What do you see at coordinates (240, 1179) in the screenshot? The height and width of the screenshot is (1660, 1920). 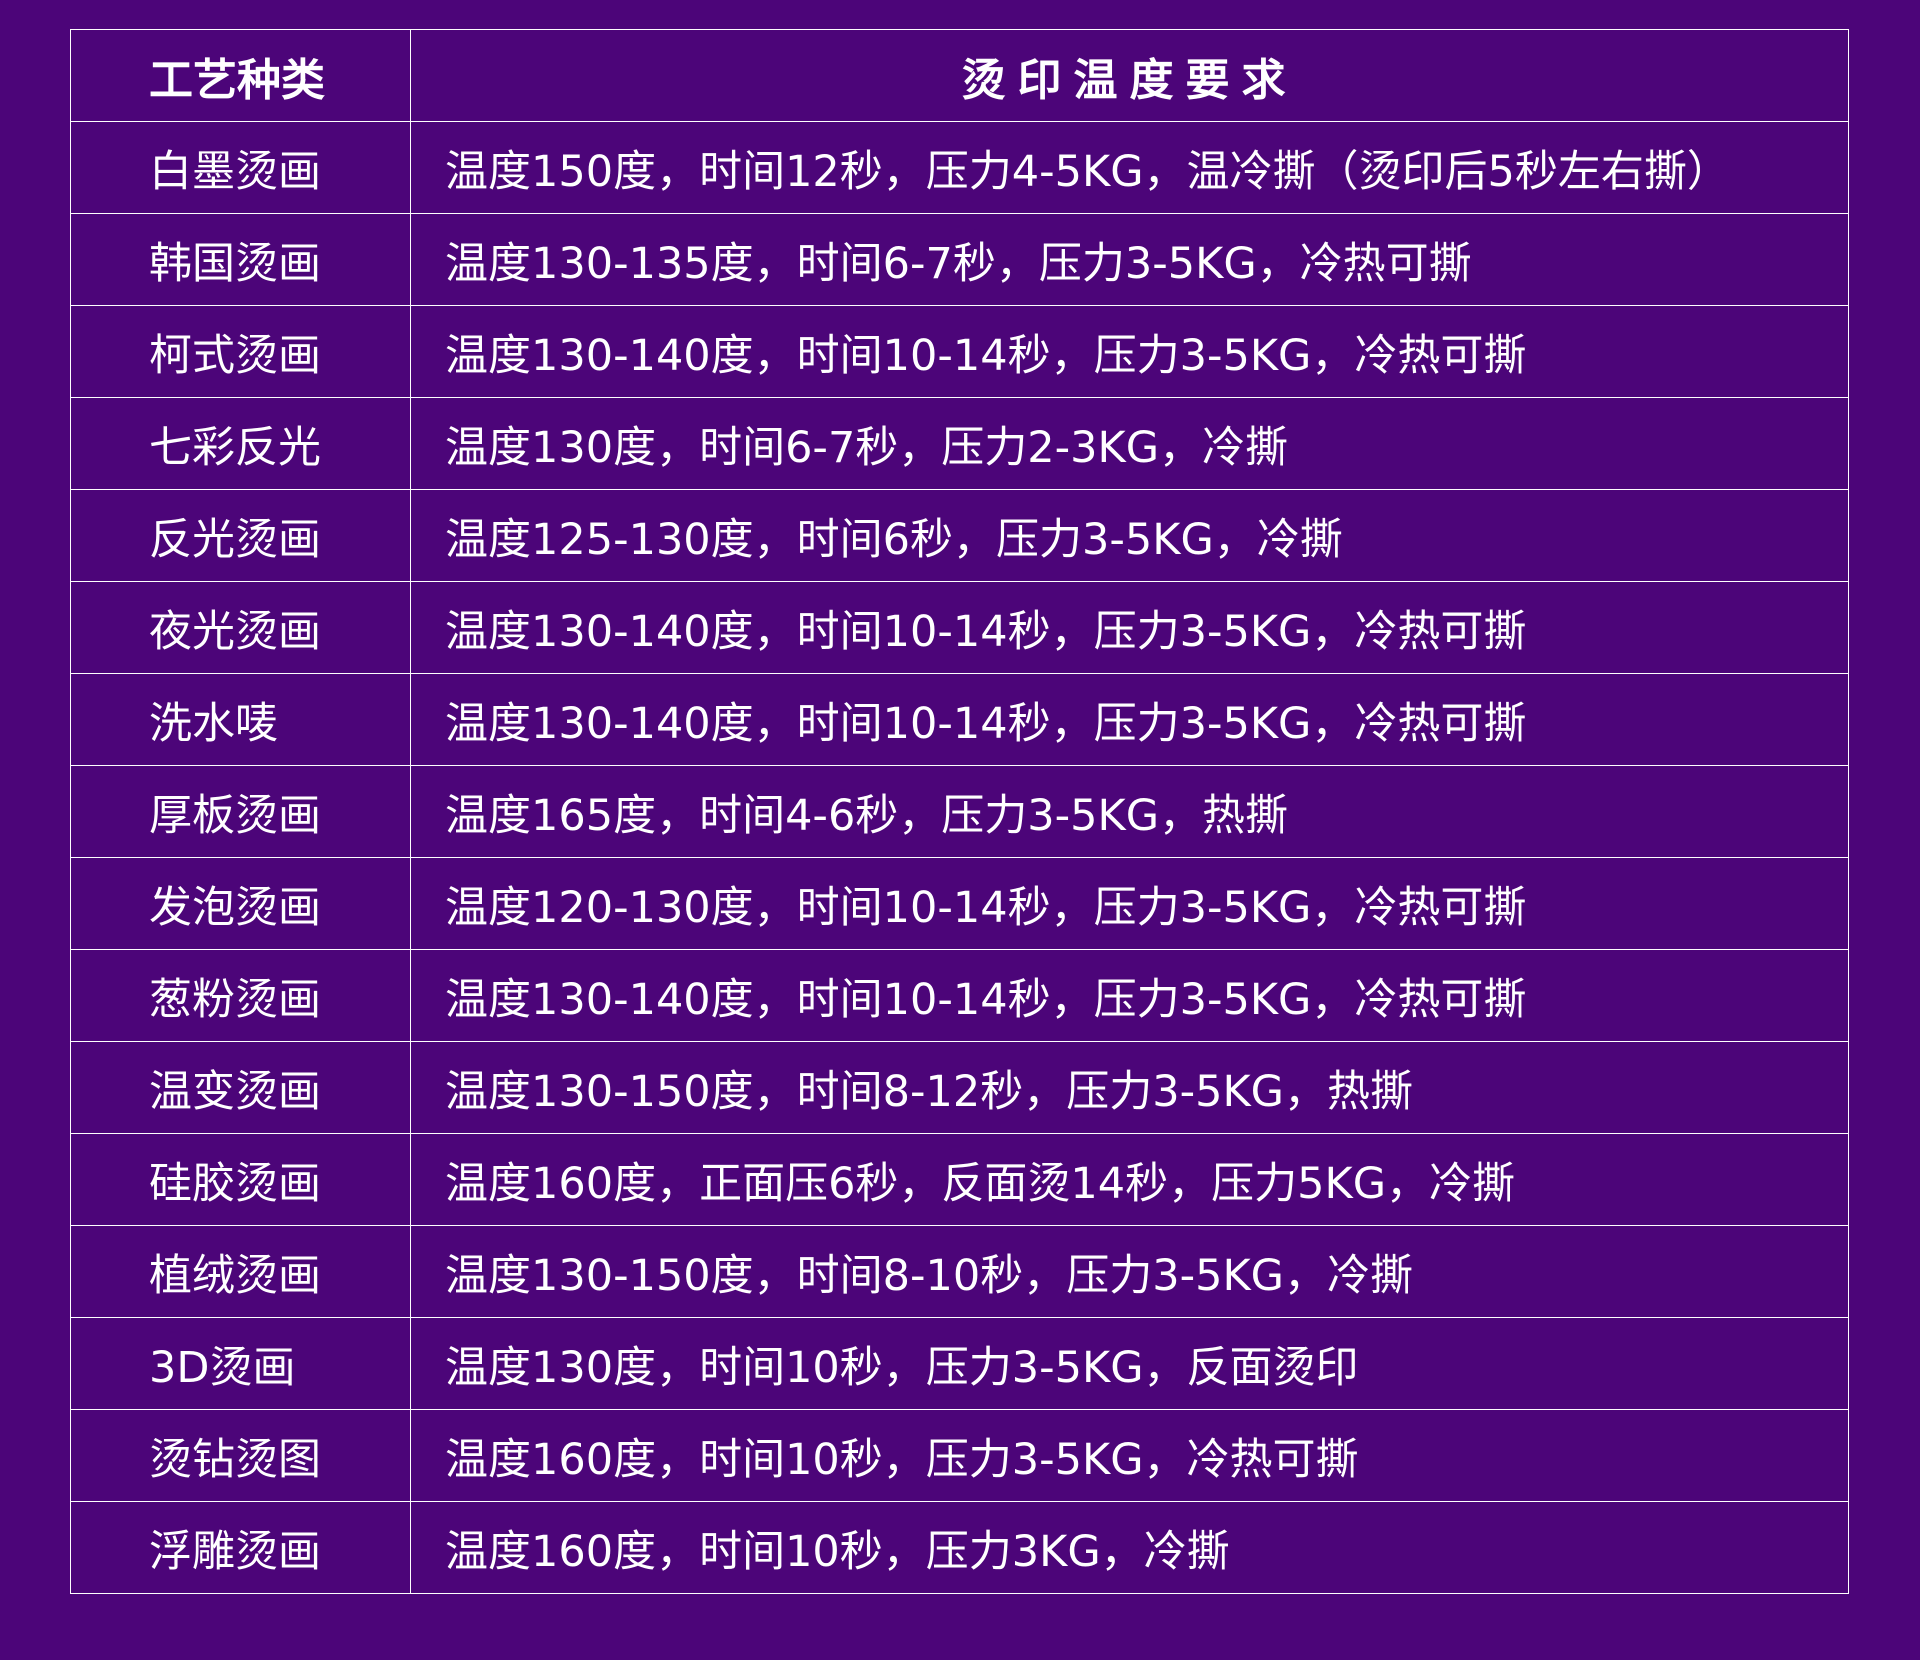 I see `craft-name-cell: 硅胶烫画` at bounding box center [240, 1179].